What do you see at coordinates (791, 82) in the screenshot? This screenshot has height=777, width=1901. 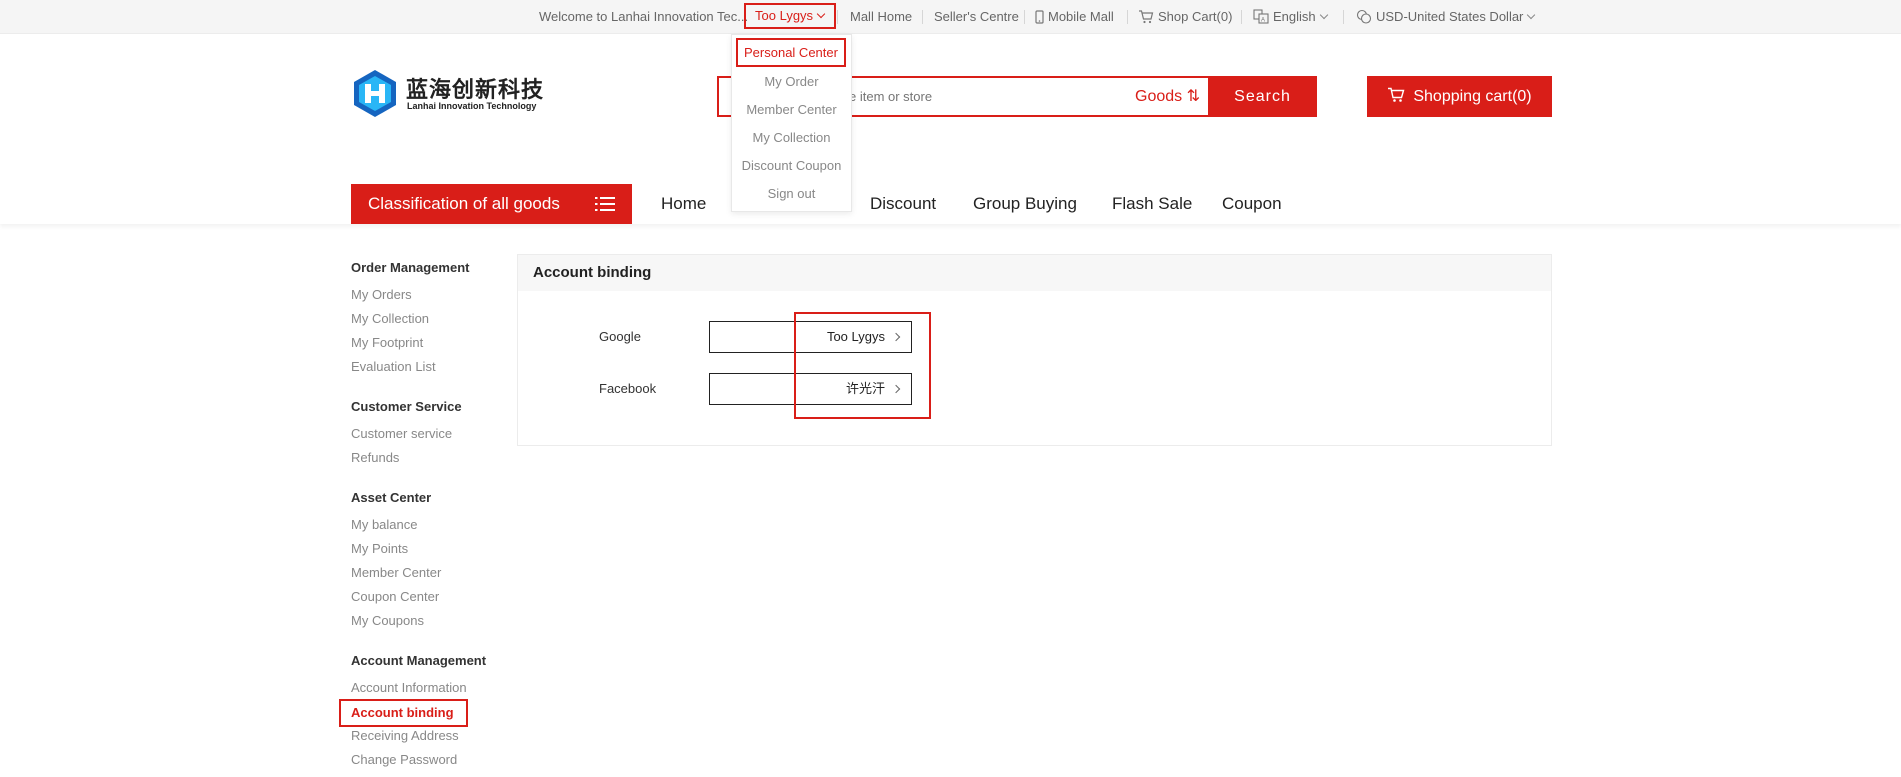 I see `menu-item-my-order: My Order` at bounding box center [791, 82].